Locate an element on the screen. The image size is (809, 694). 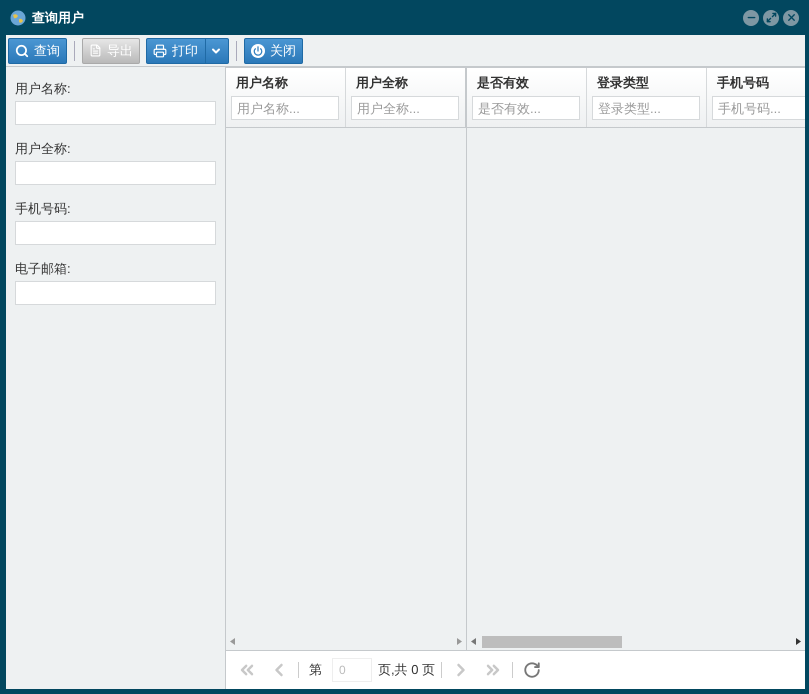
close-button is located at coordinates (791, 18).